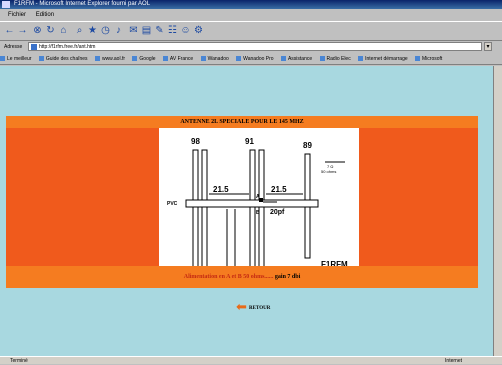 The height and width of the screenshot is (365, 502). Describe the element at coordinates (13, 47) in the screenshot. I see `address-label: Adresse` at that location.